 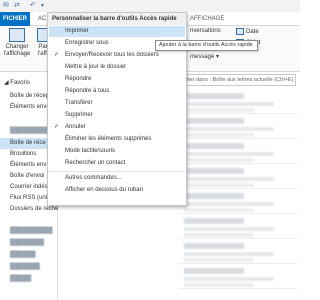 What do you see at coordinates (15, 19) in the screenshot?
I see `tab-file: FICHIER` at bounding box center [15, 19].